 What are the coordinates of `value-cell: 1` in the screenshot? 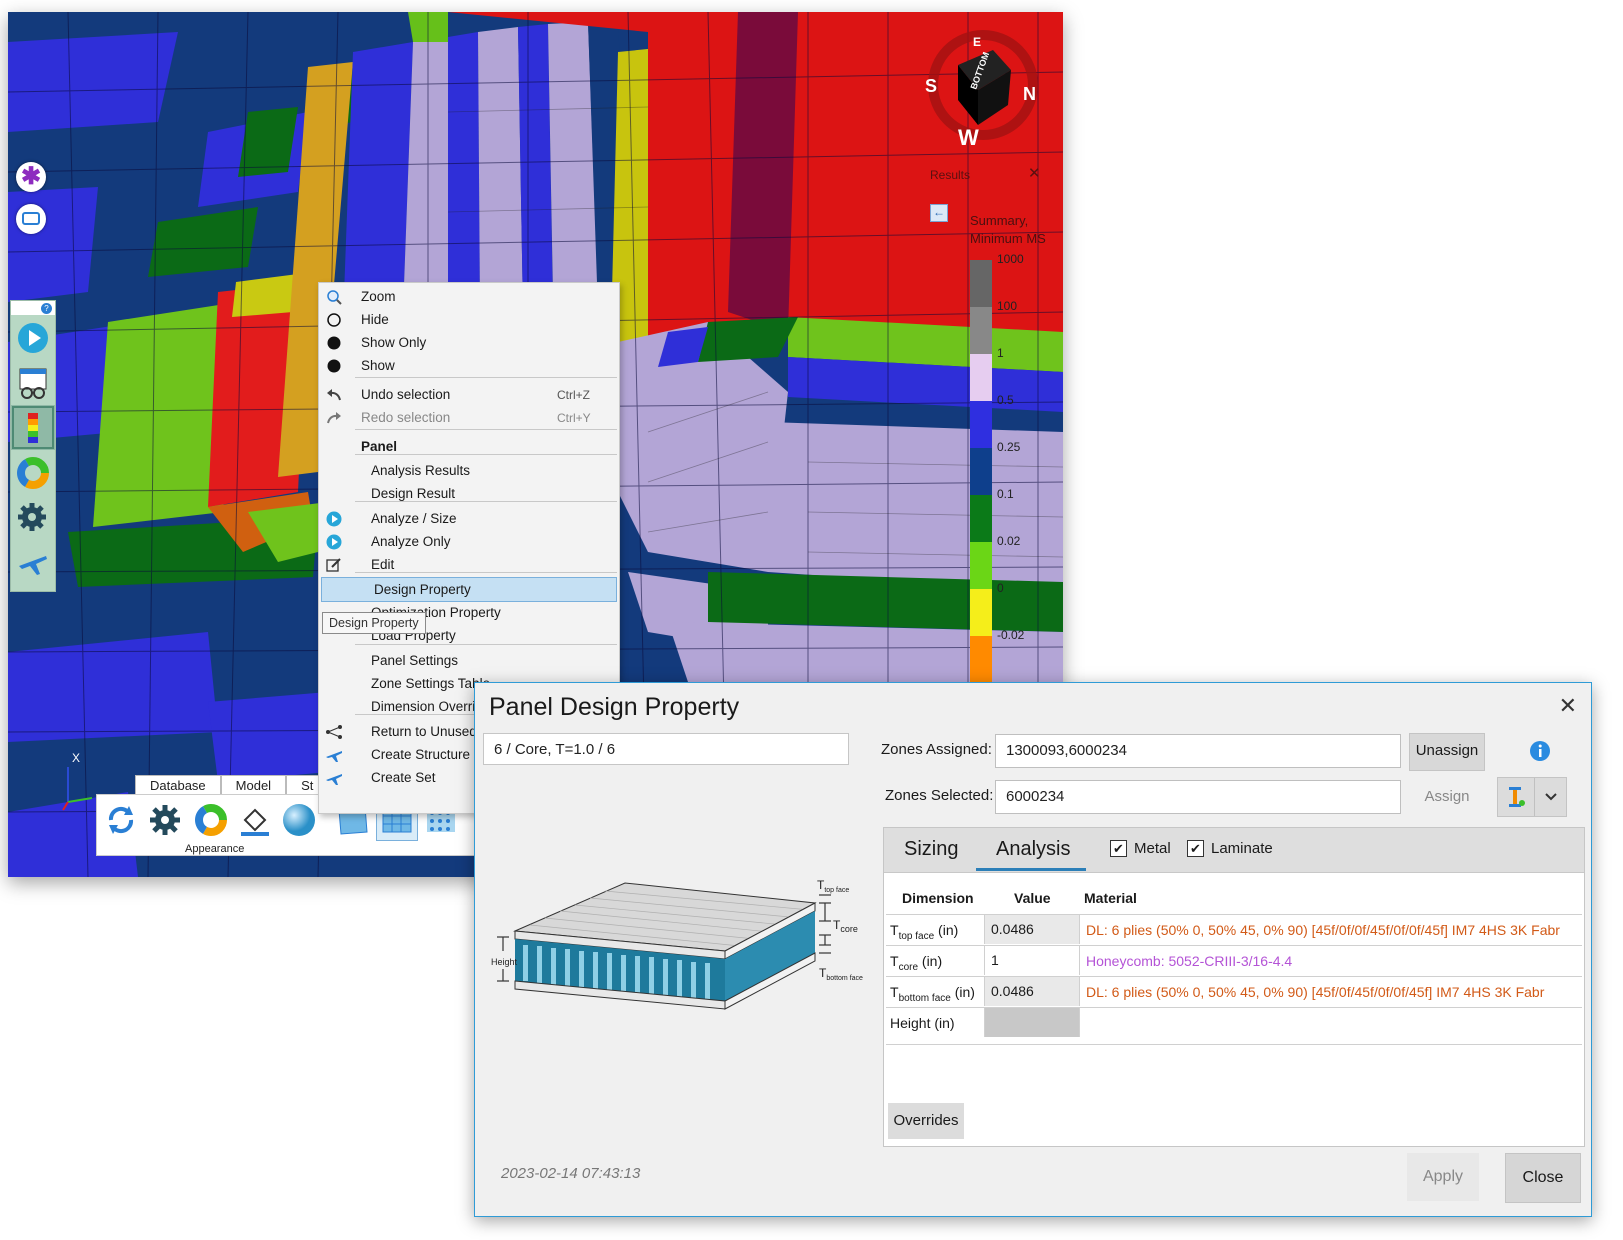 It's located at (1032, 960).